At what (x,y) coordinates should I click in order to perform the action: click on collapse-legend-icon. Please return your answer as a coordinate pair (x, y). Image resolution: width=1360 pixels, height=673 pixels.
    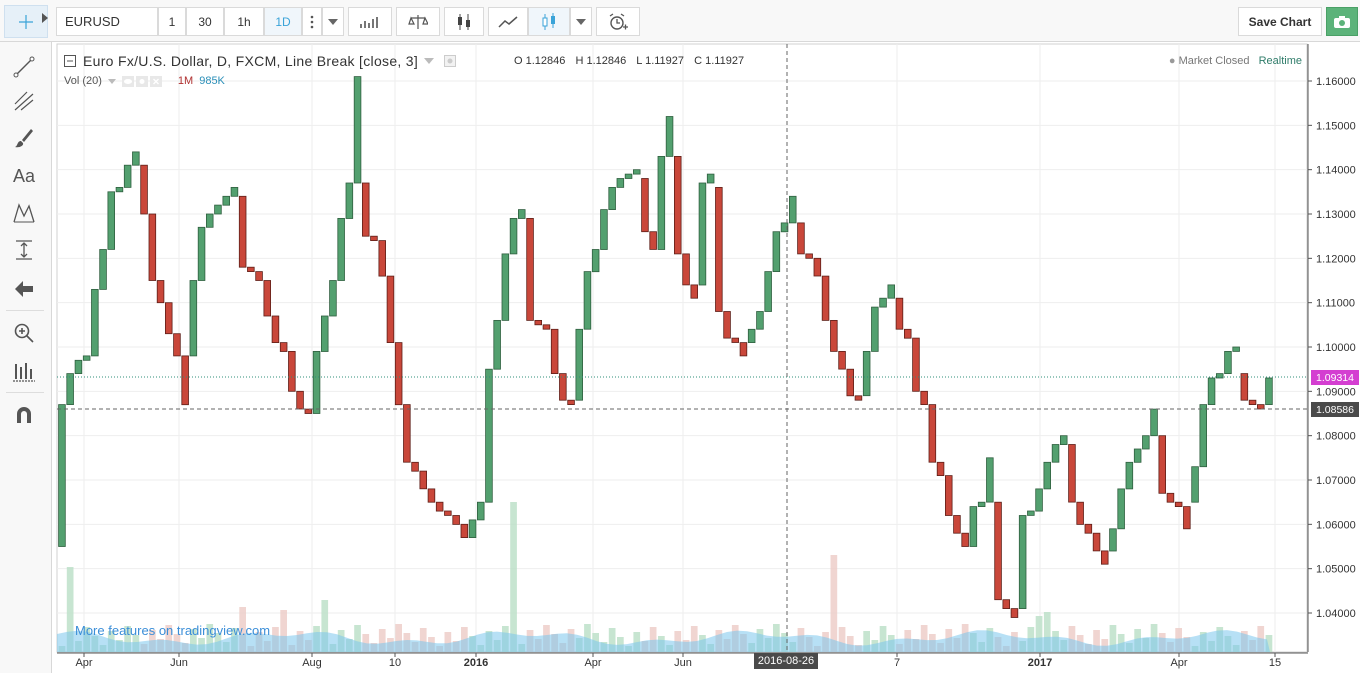
    Looking at the image, I should click on (70, 61).